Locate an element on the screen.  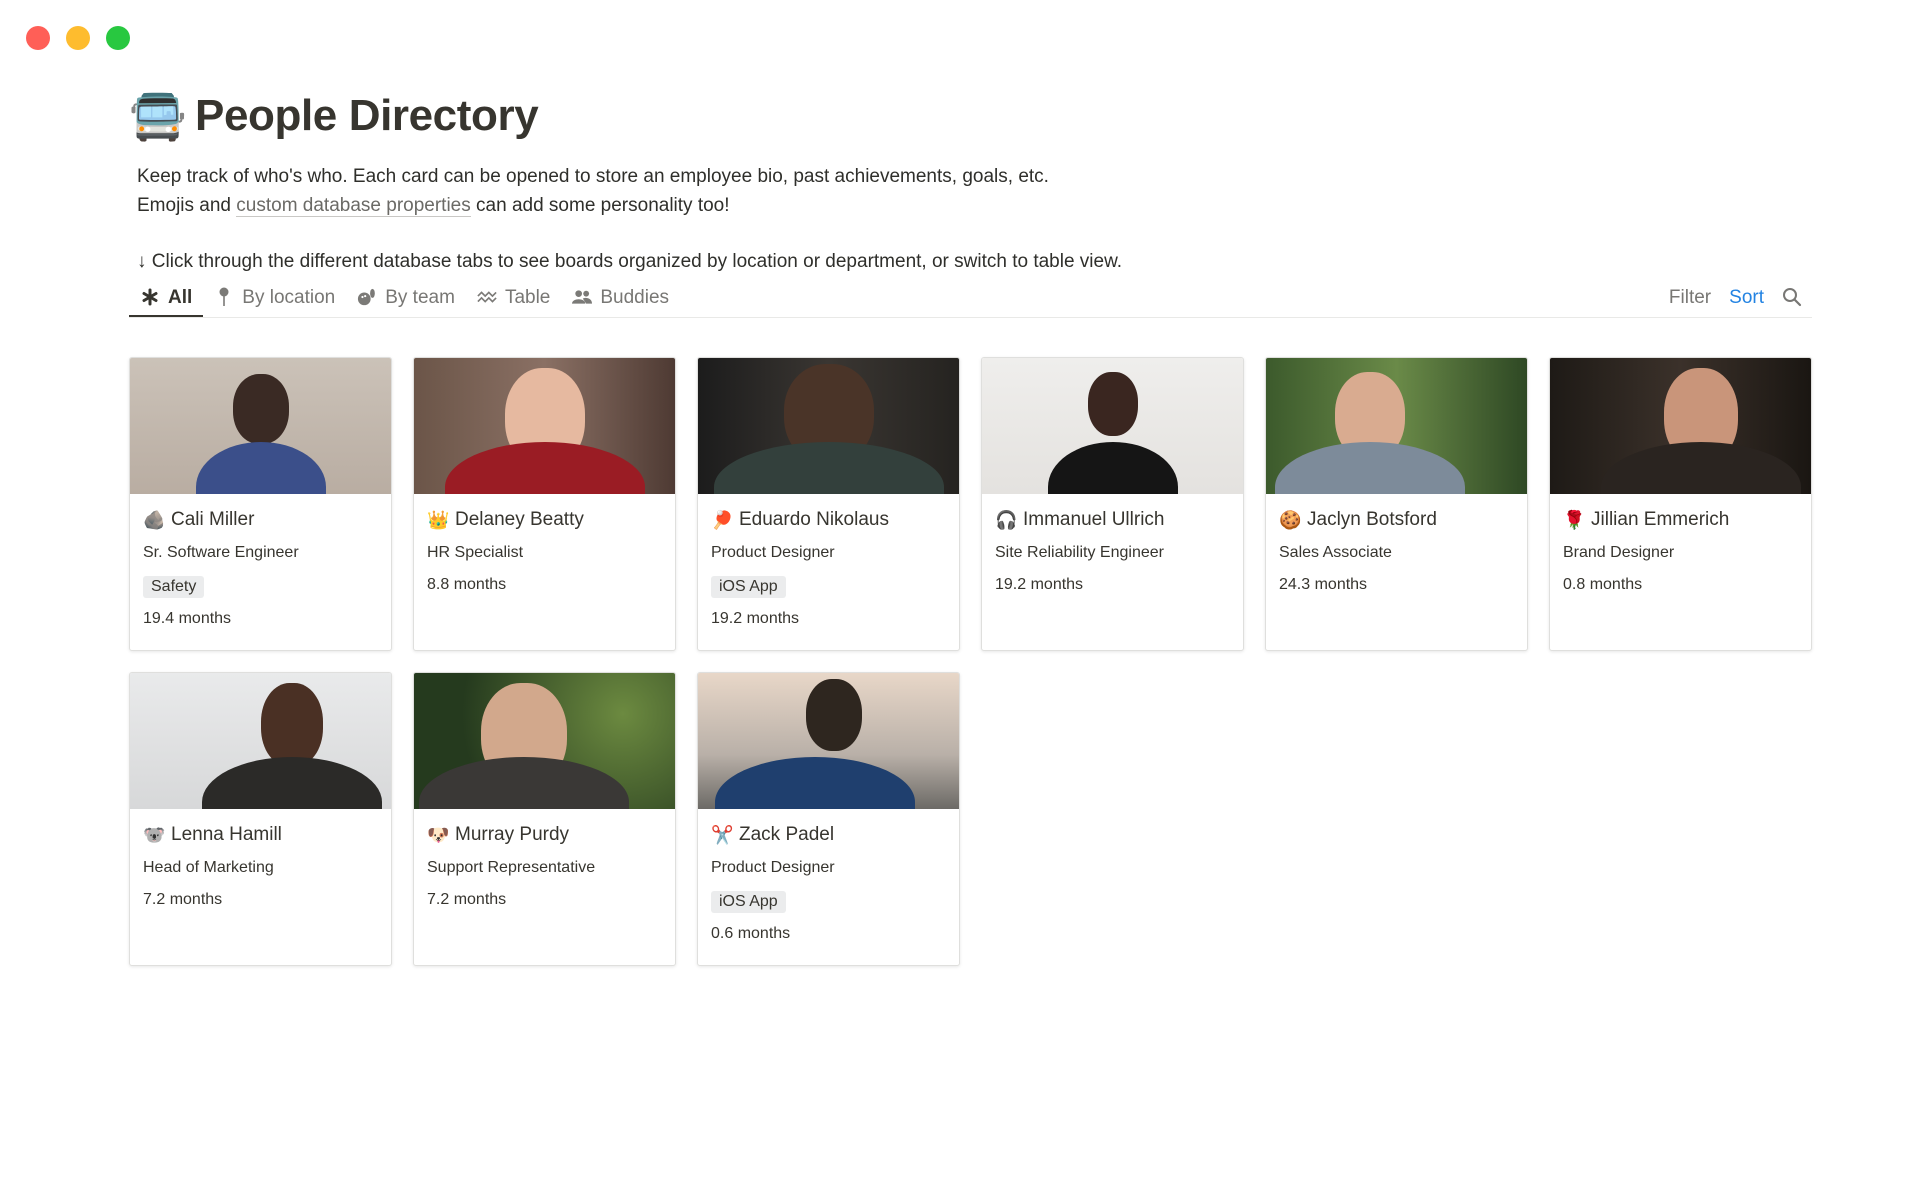
person-role: Sales Associate is located at coordinates (1335, 552).